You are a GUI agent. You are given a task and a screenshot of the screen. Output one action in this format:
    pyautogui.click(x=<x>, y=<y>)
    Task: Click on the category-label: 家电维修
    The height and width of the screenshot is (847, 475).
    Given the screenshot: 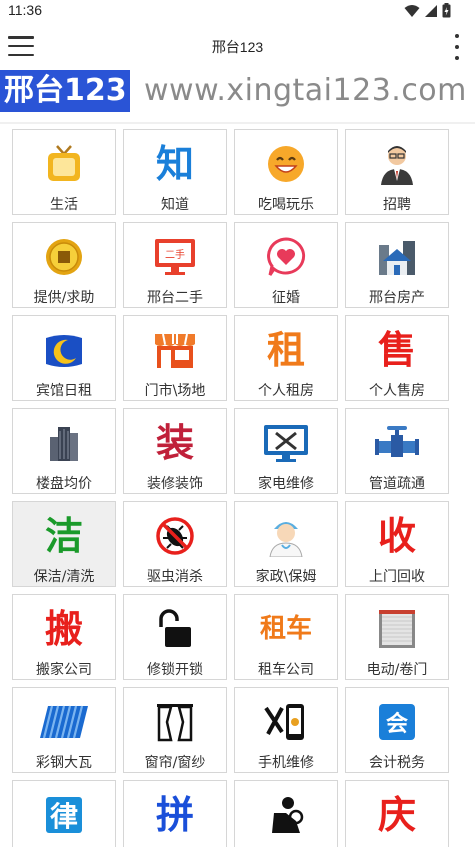 What is the action you would take?
    pyautogui.click(x=286, y=484)
    